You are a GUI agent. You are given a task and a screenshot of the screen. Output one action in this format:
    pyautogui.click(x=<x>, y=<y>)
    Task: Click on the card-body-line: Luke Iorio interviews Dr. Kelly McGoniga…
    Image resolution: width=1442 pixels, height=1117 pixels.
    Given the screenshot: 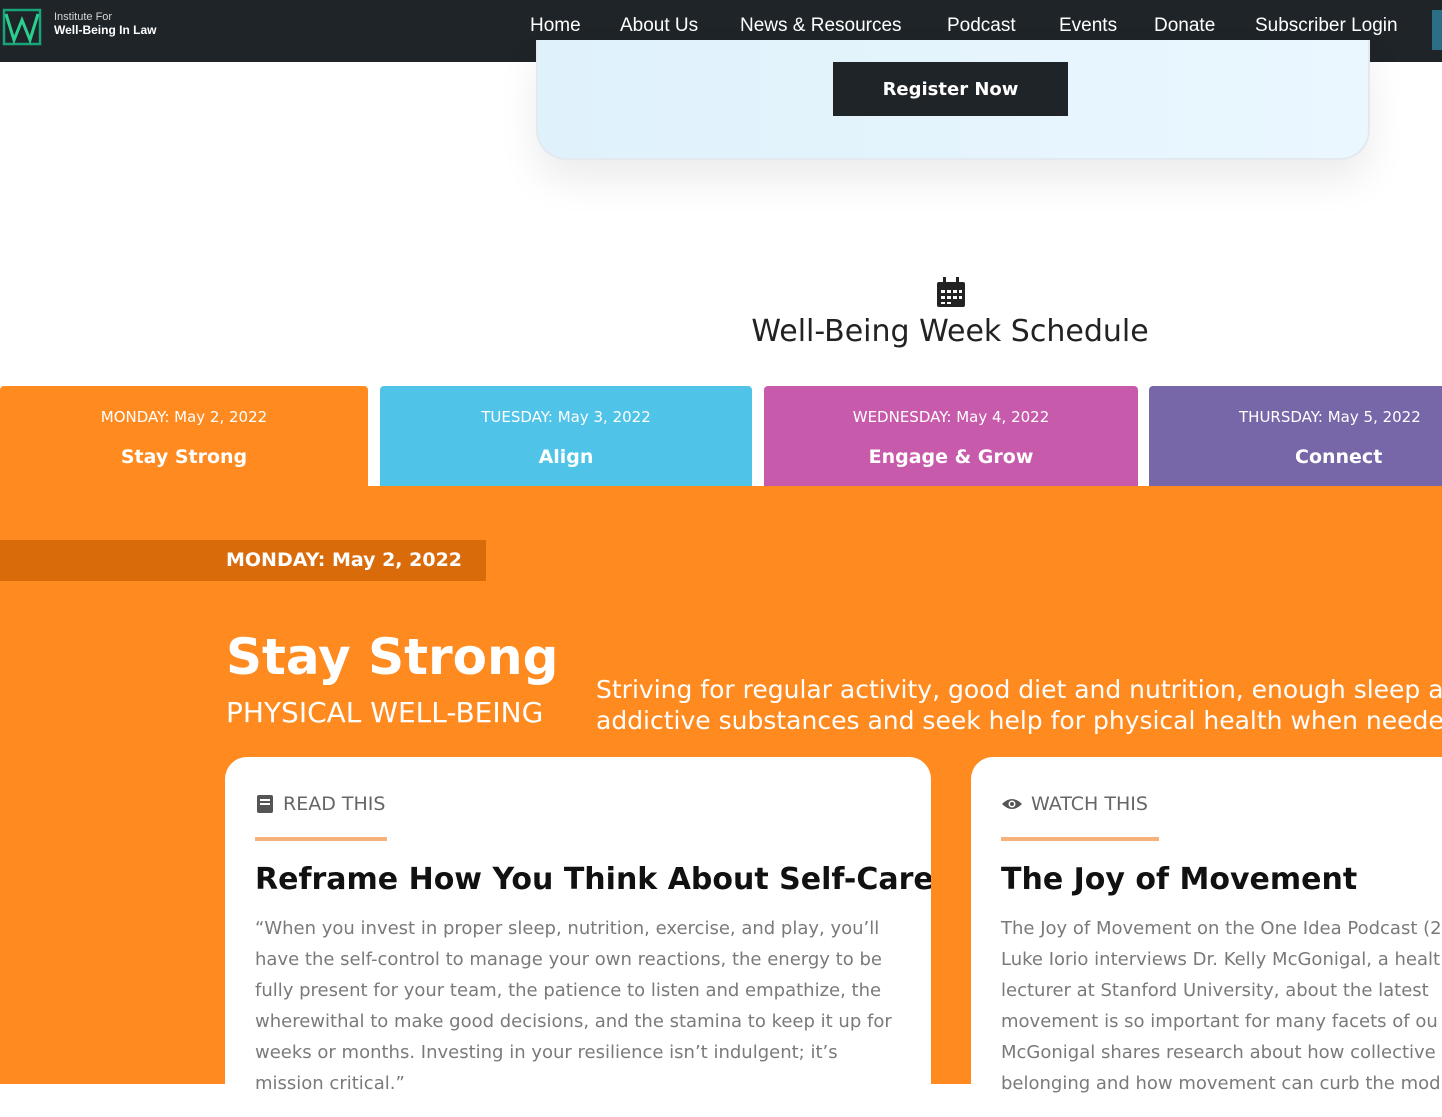 What is the action you would take?
    pyautogui.click(x=1221, y=959)
    